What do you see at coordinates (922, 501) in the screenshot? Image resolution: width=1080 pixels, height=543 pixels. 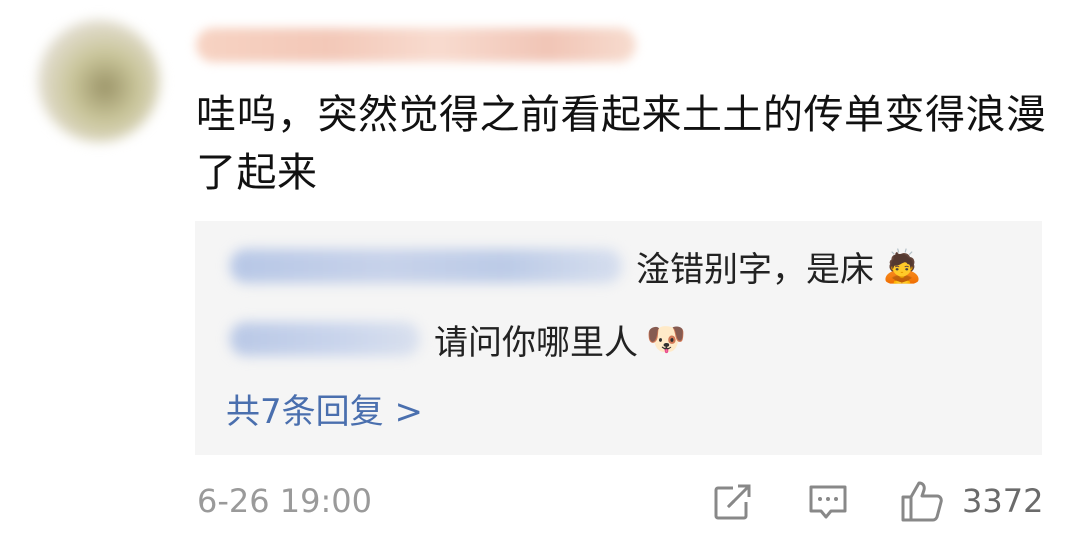 I see `thumbs-up-icon` at bounding box center [922, 501].